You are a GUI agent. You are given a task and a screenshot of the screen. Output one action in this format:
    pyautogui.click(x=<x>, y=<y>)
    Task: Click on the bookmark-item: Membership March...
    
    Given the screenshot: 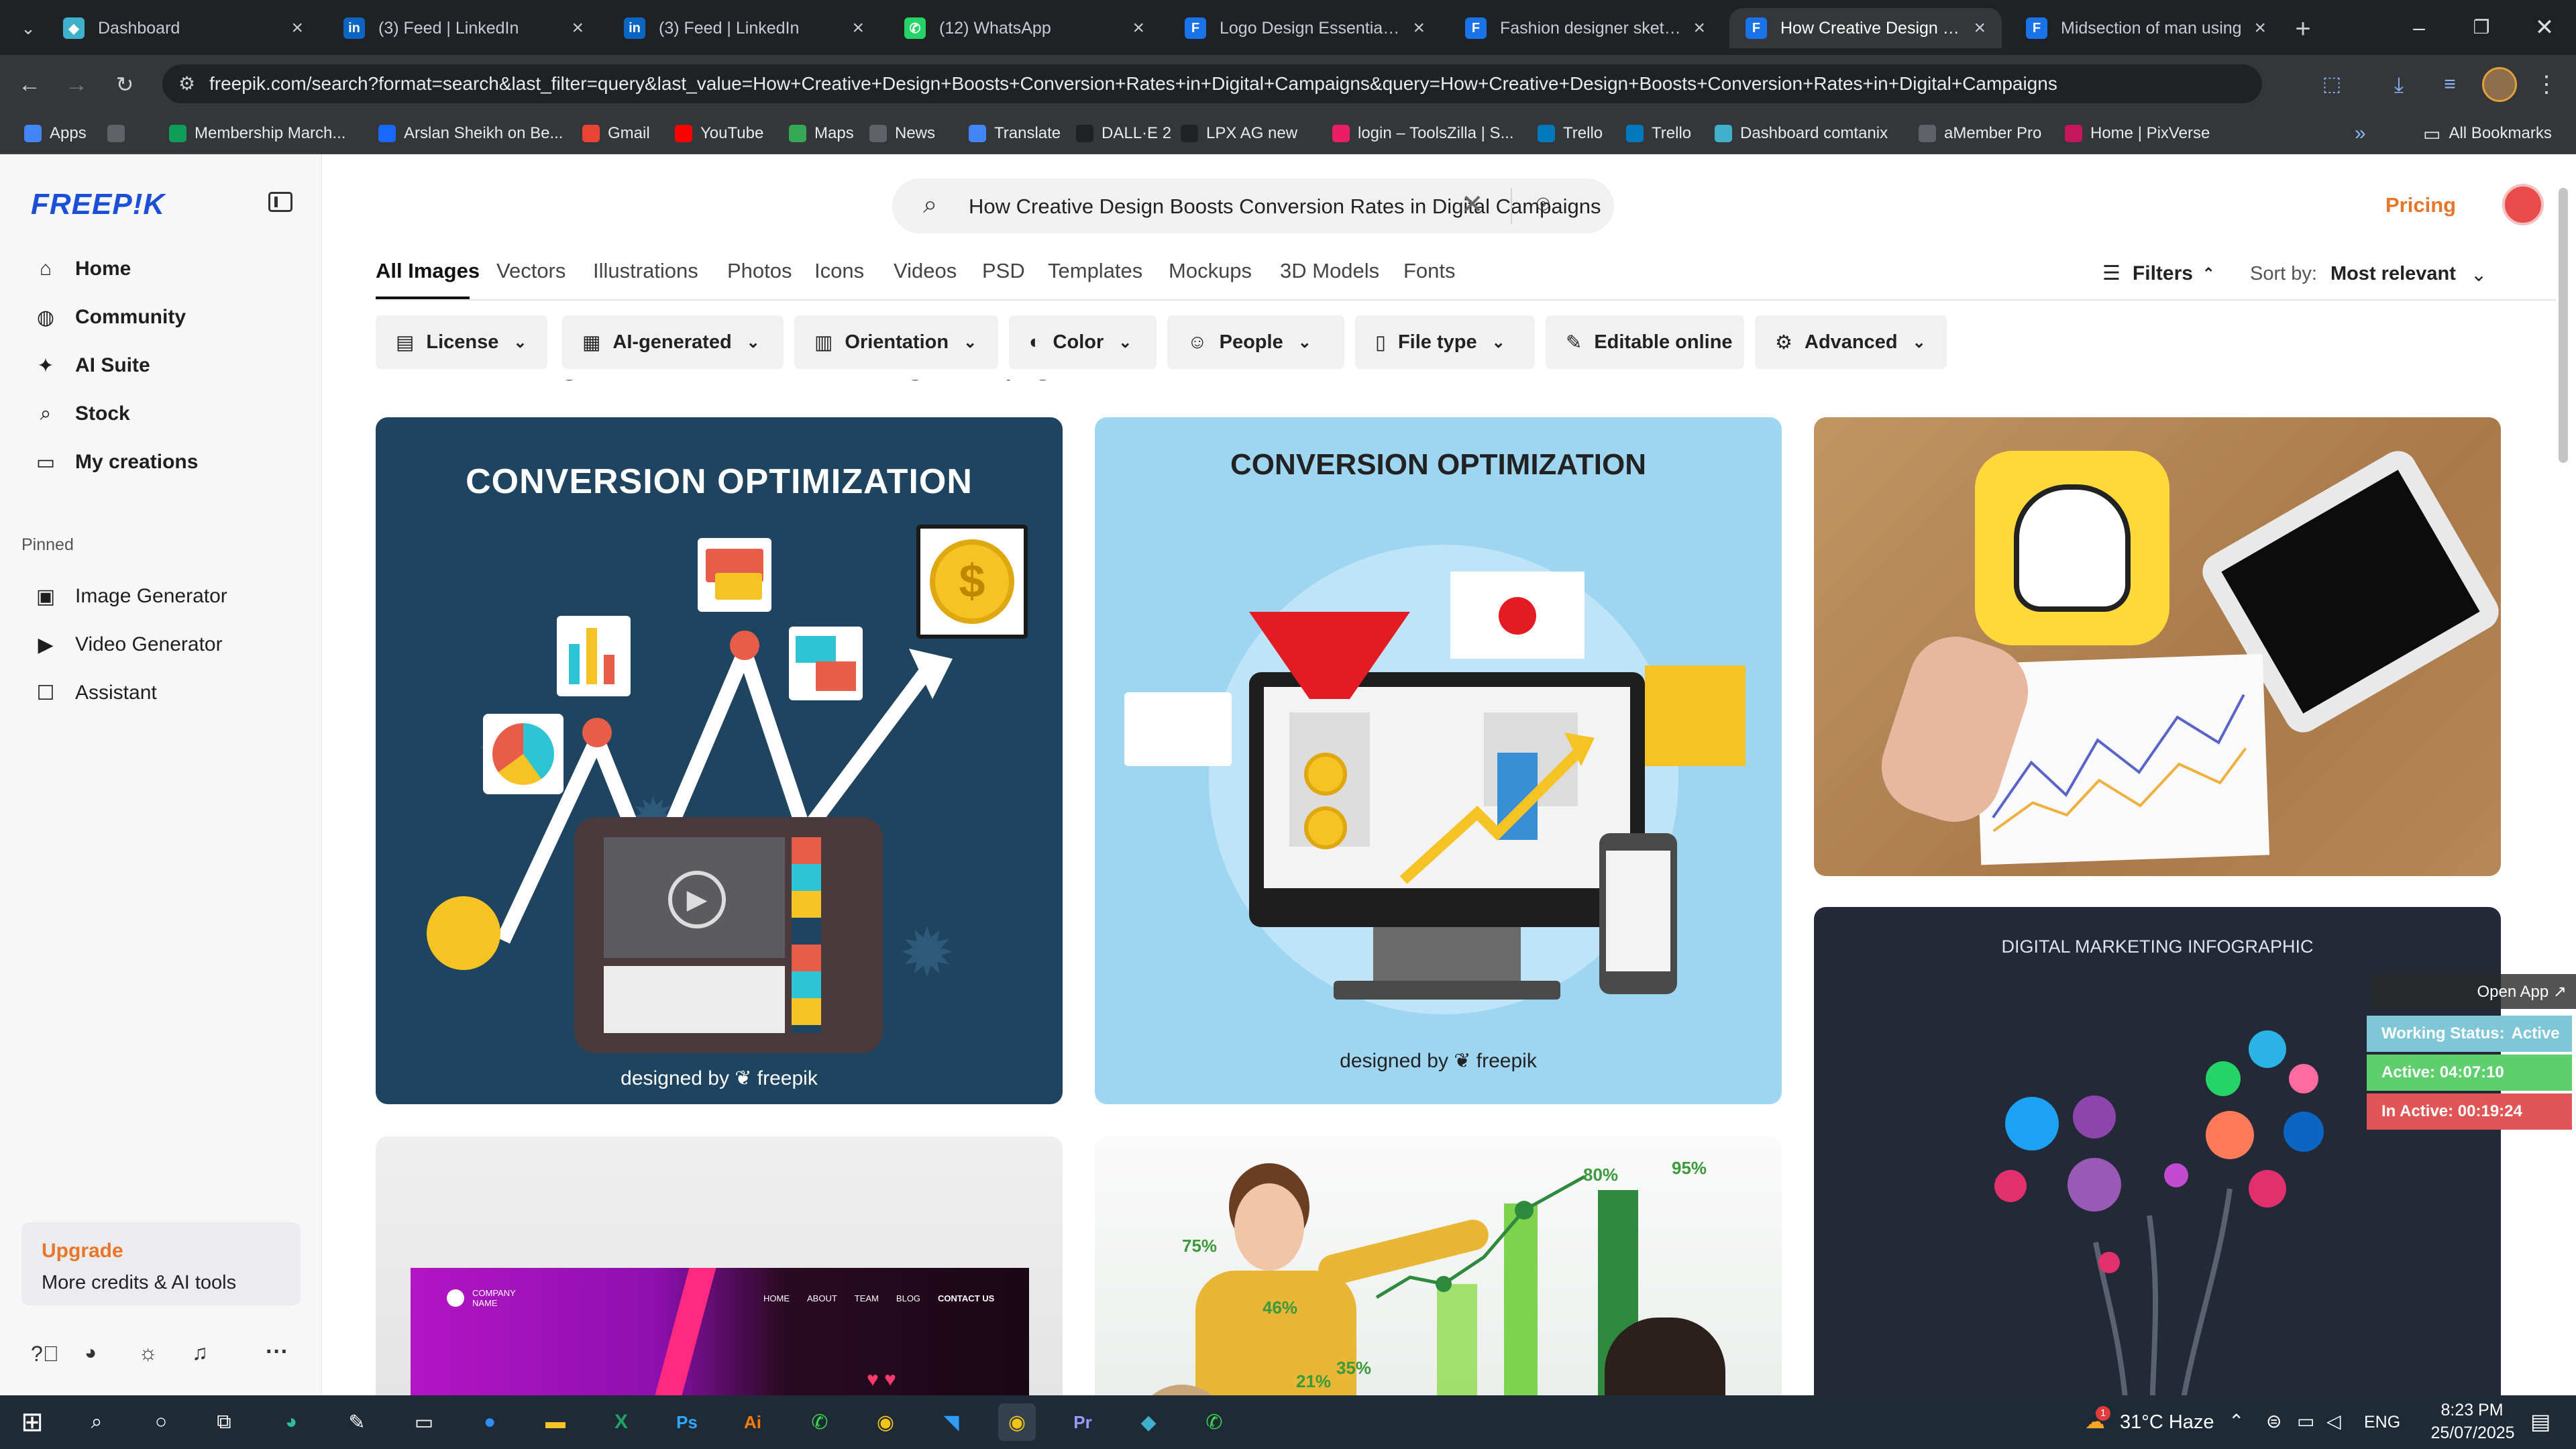 What is the action you would take?
    pyautogui.click(x=257, y=133)
    